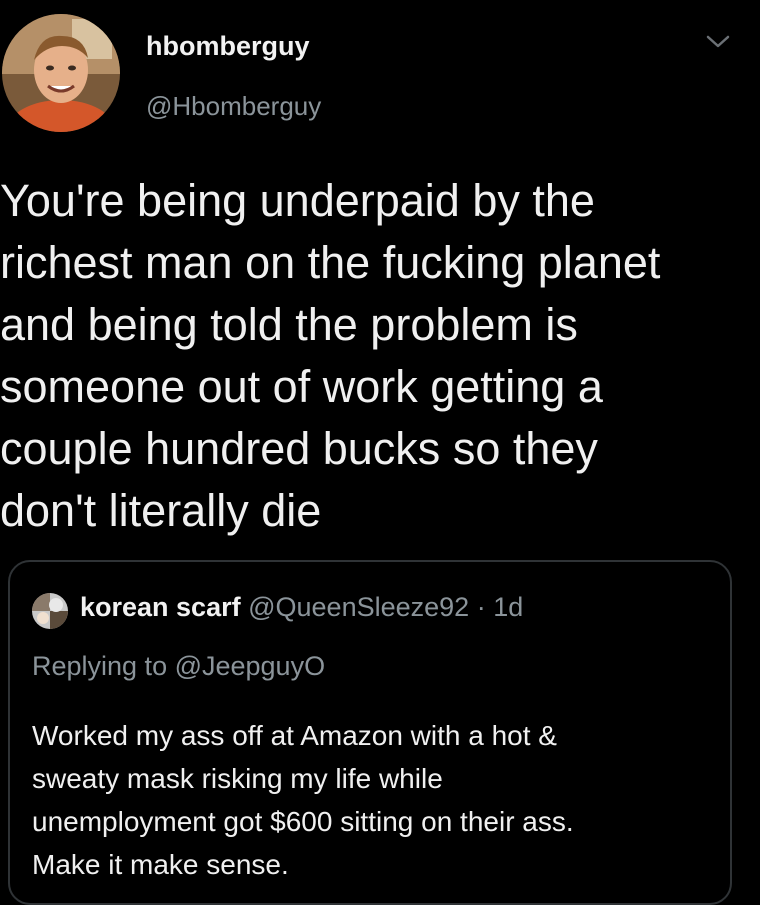 The height and width of the screenshot is (905, 760). I want to click on chevron-down-icon, so click(718, 42).